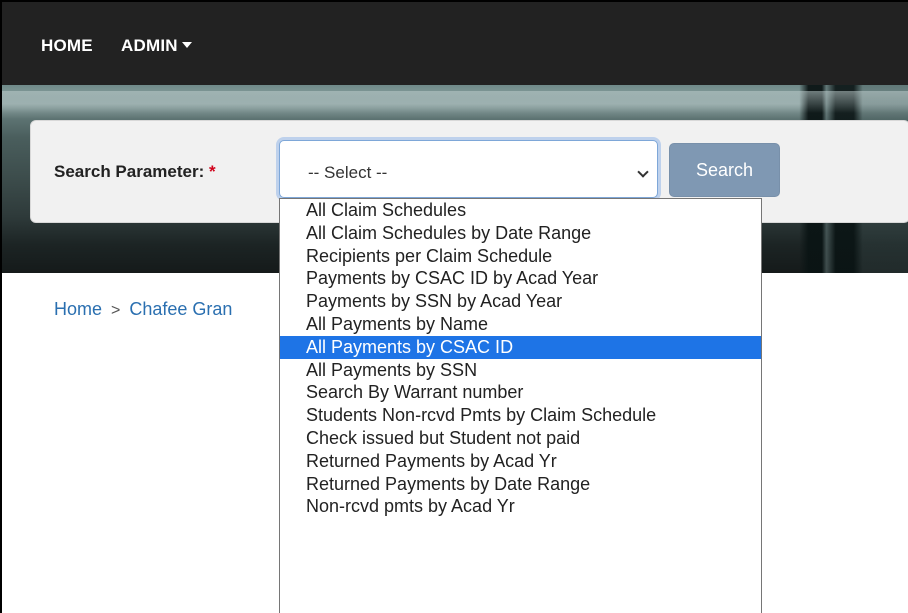  Describe the element at coordinates (520, 256) in the screenshot. I see `dropdown-option: Recipients per Claim Schedule` at that location.